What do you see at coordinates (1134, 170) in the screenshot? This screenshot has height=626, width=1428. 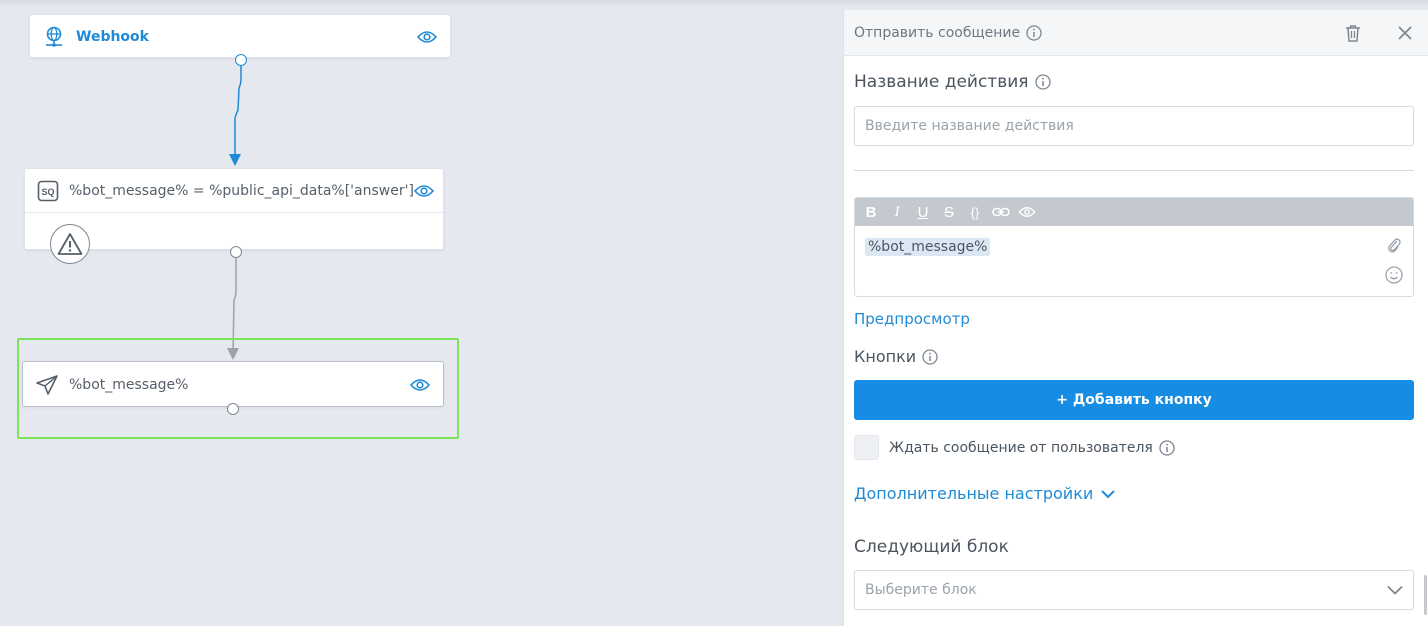 I see `divider` at bounding box center [1134, 170].